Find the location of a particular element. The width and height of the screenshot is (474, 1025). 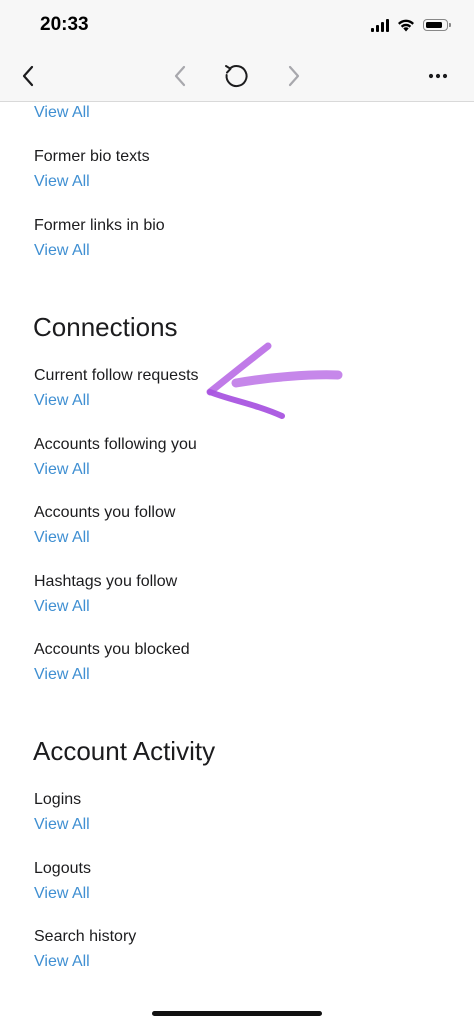

cellular-signal-icon is located at coordinates (380, 25).